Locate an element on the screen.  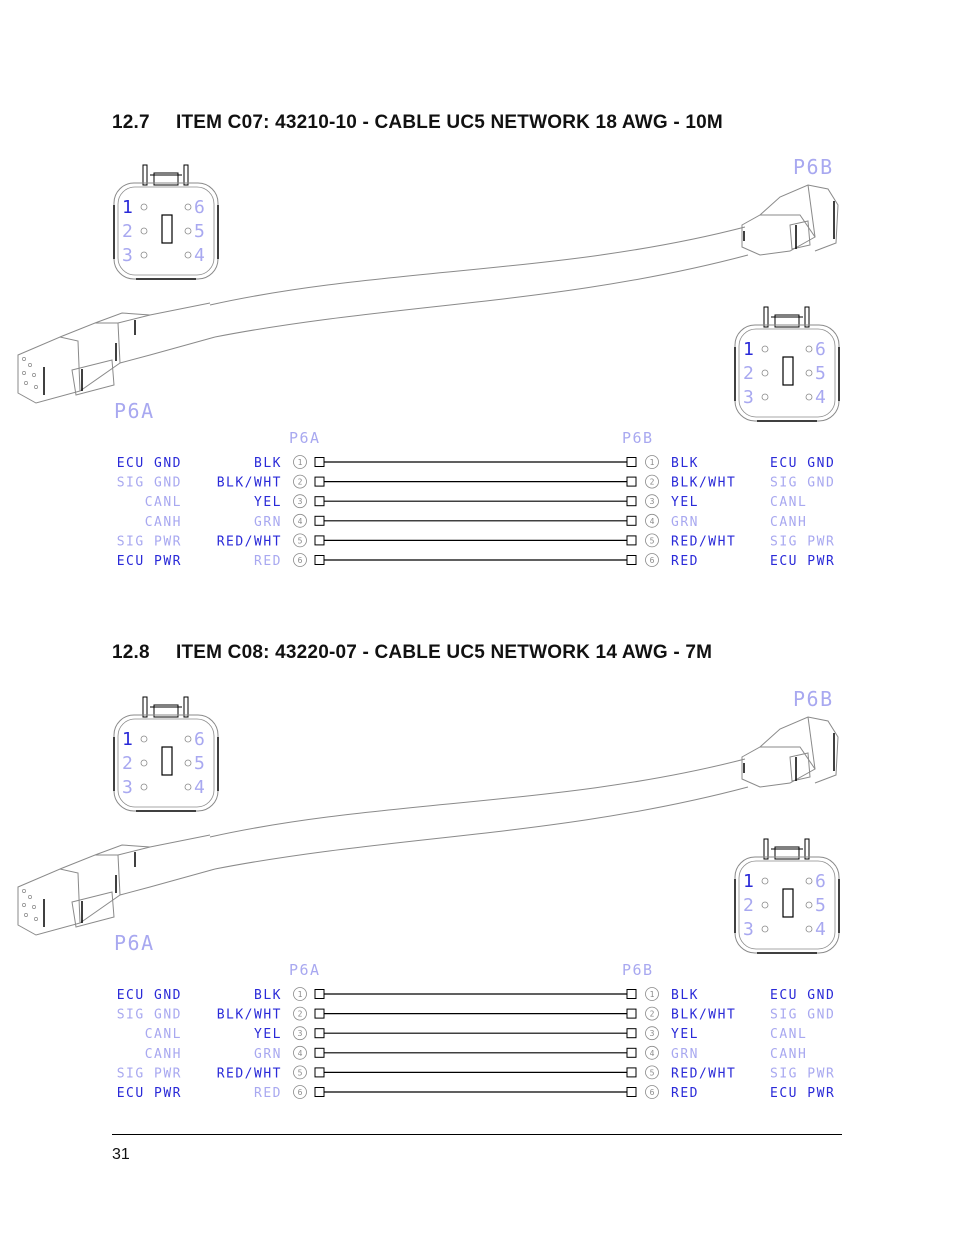
connector-face-p6b: 1 6 2 5 3 4 is located at coordinates (787, 896).